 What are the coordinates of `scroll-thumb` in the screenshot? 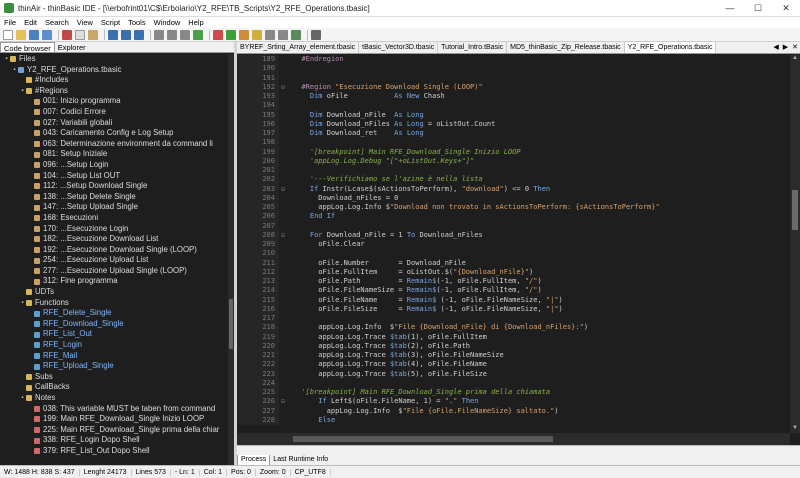 It's located at (423, 439).